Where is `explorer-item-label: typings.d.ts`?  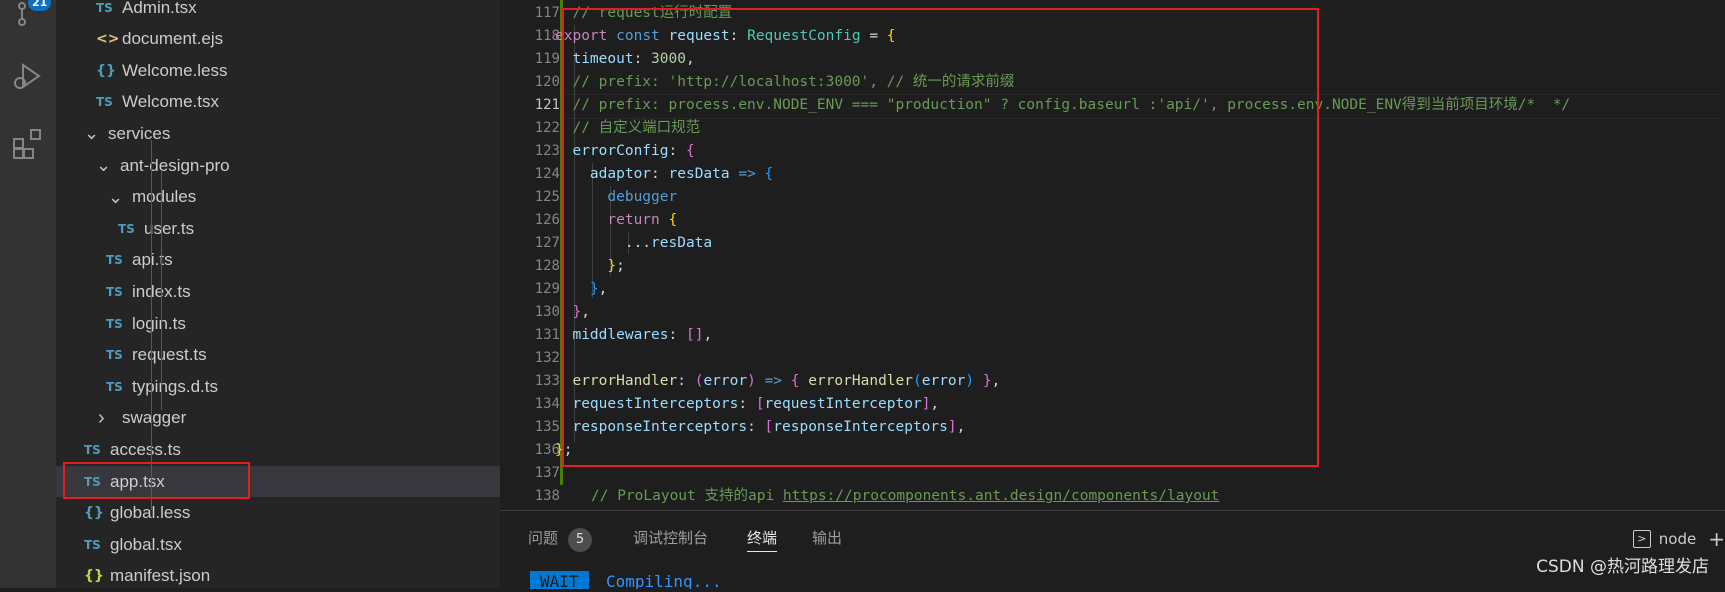 explorer-item-label: typings.d.ts is located at coordinates (175, 386).